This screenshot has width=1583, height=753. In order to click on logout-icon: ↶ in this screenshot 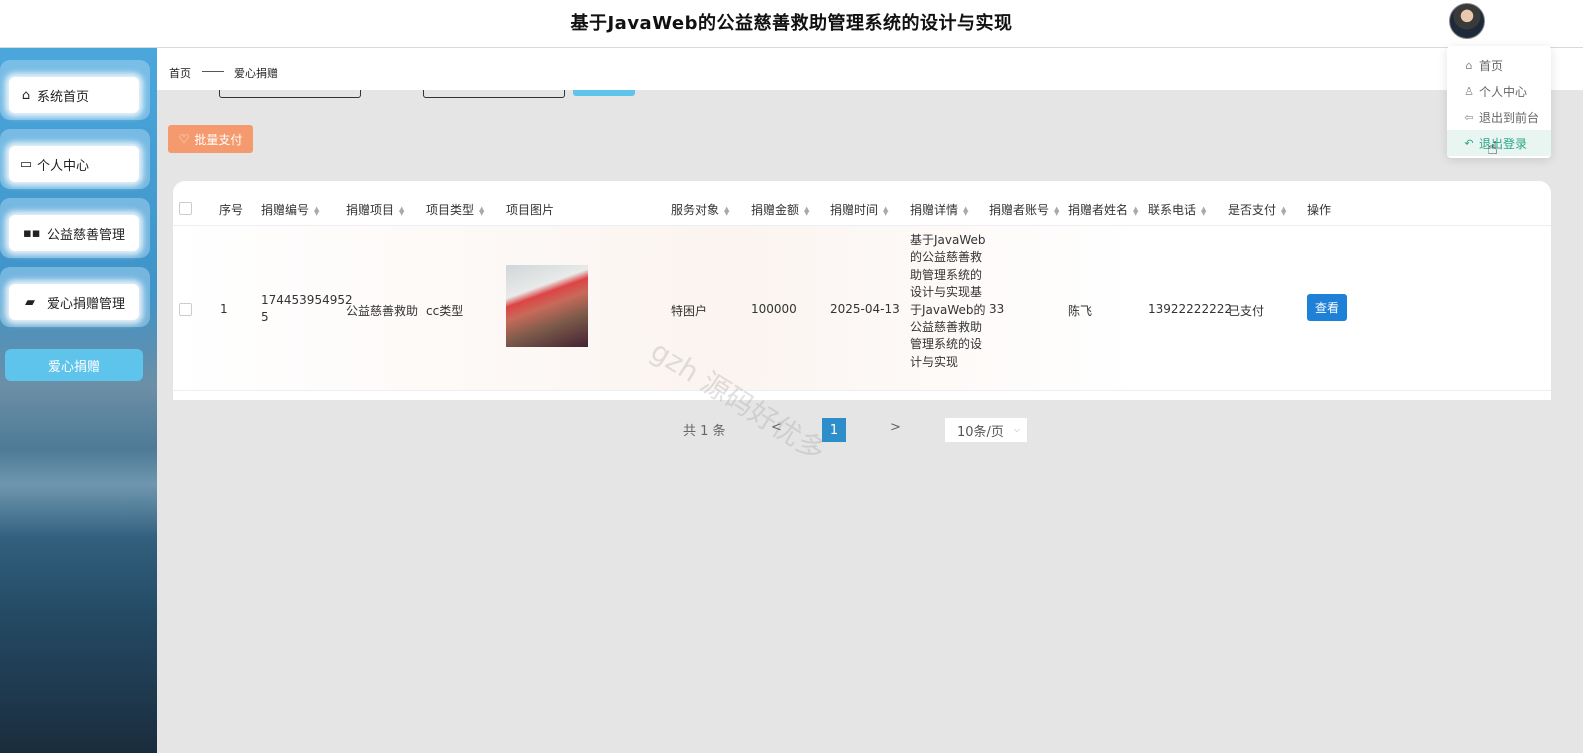, I will do `click(1469, 143)`.